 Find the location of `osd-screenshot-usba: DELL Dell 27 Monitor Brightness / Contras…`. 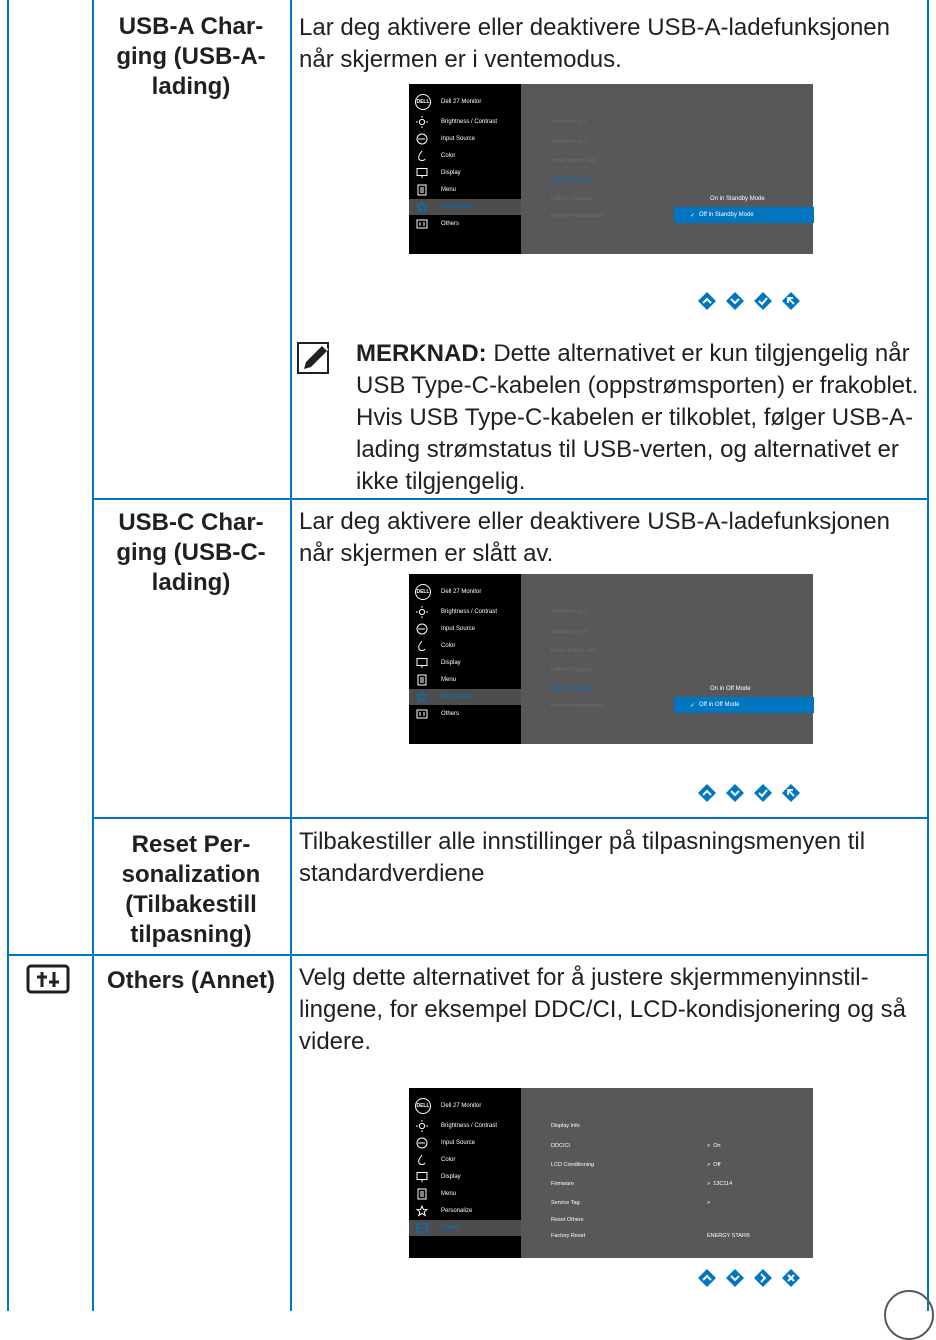

osd-screenshot-usba: DELL Dell 27 Monitor Brightness / Contras… is located at coordinates (611, 169).